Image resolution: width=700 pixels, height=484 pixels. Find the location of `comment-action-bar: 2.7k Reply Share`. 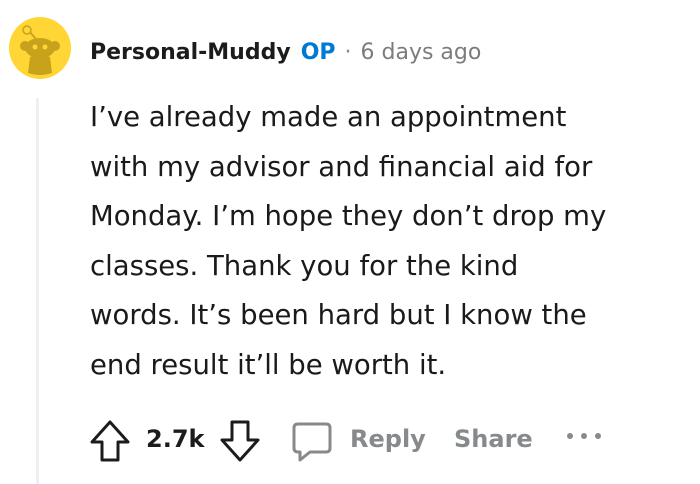

comment-action-bar: 2.7k Reply Share is located at coordinates (364, 441).